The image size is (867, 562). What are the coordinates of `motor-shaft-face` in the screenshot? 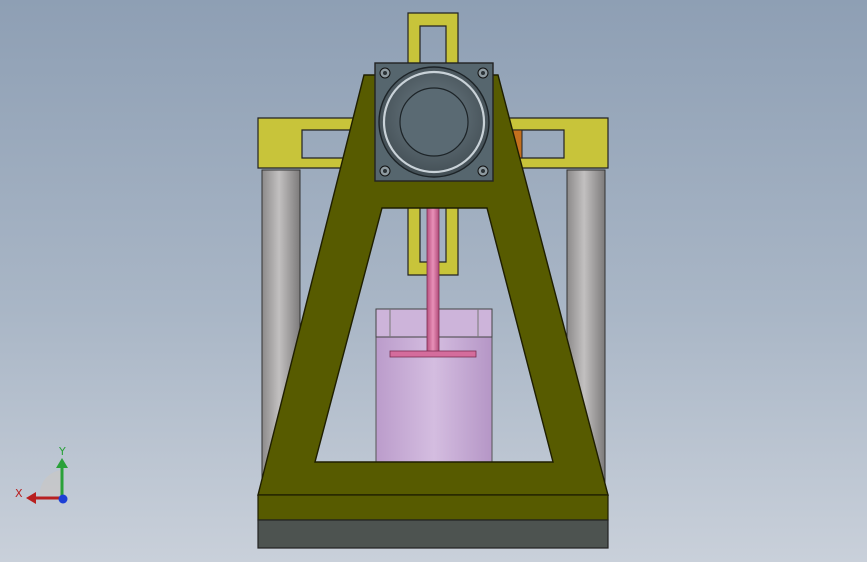 It's located at (434, 122).